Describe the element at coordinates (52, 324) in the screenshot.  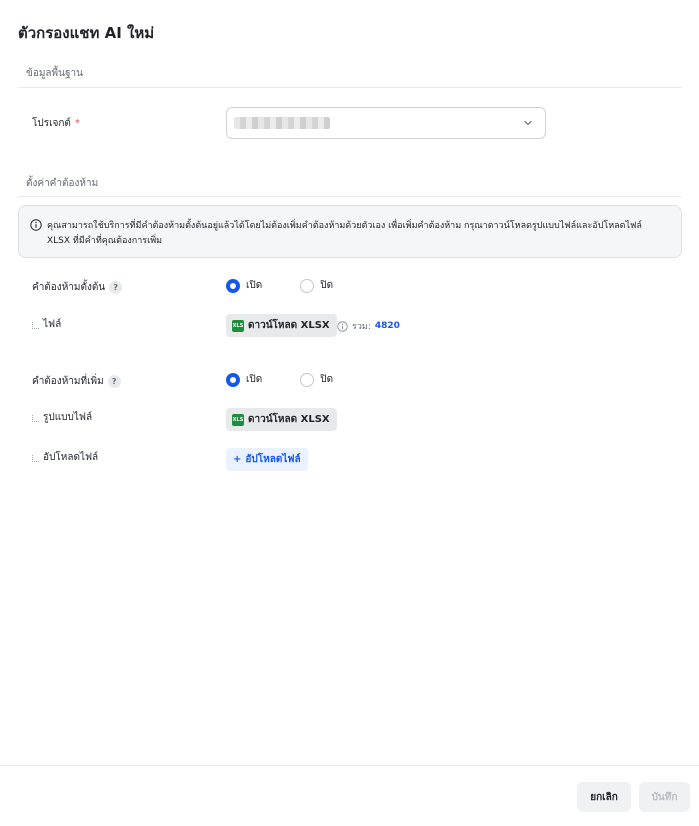
I see `default-file-label-text: ไฟล์` at that location.